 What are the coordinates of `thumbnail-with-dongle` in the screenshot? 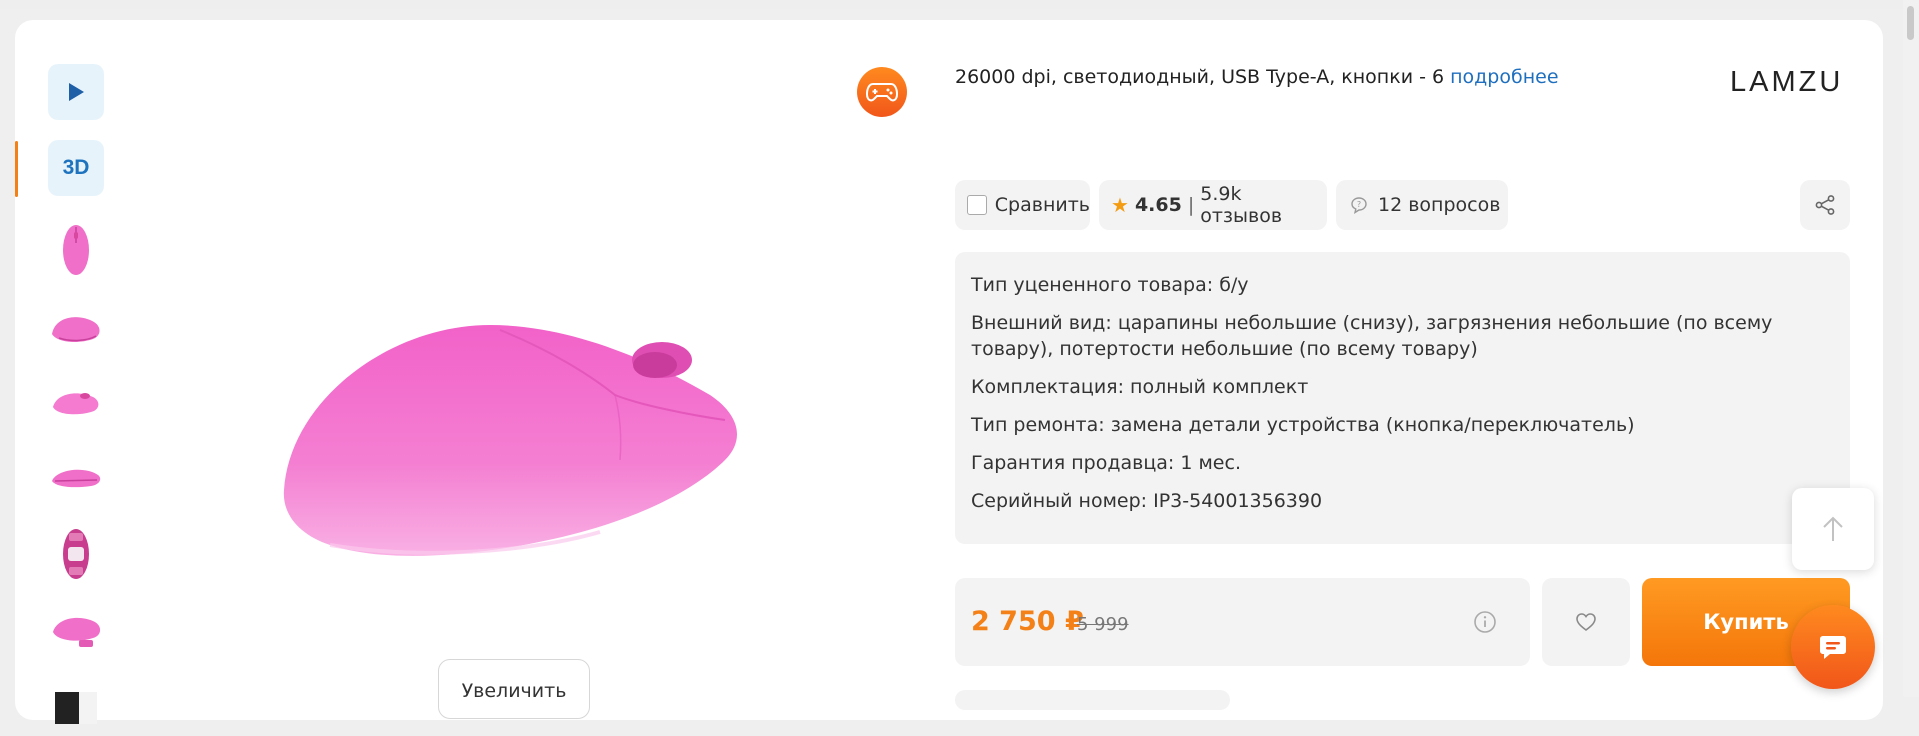 It's located at (76, 630).